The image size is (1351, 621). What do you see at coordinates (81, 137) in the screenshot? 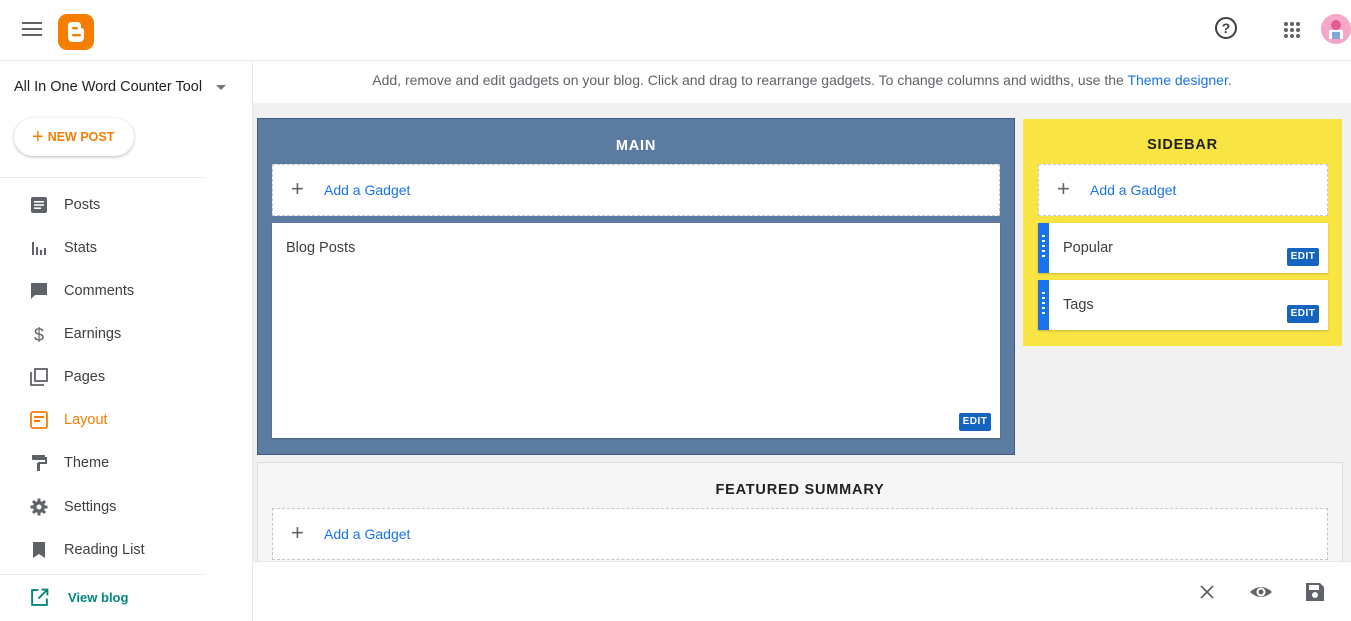
I see `new-post-label: NEW POST` at bounding box center [81, 137].